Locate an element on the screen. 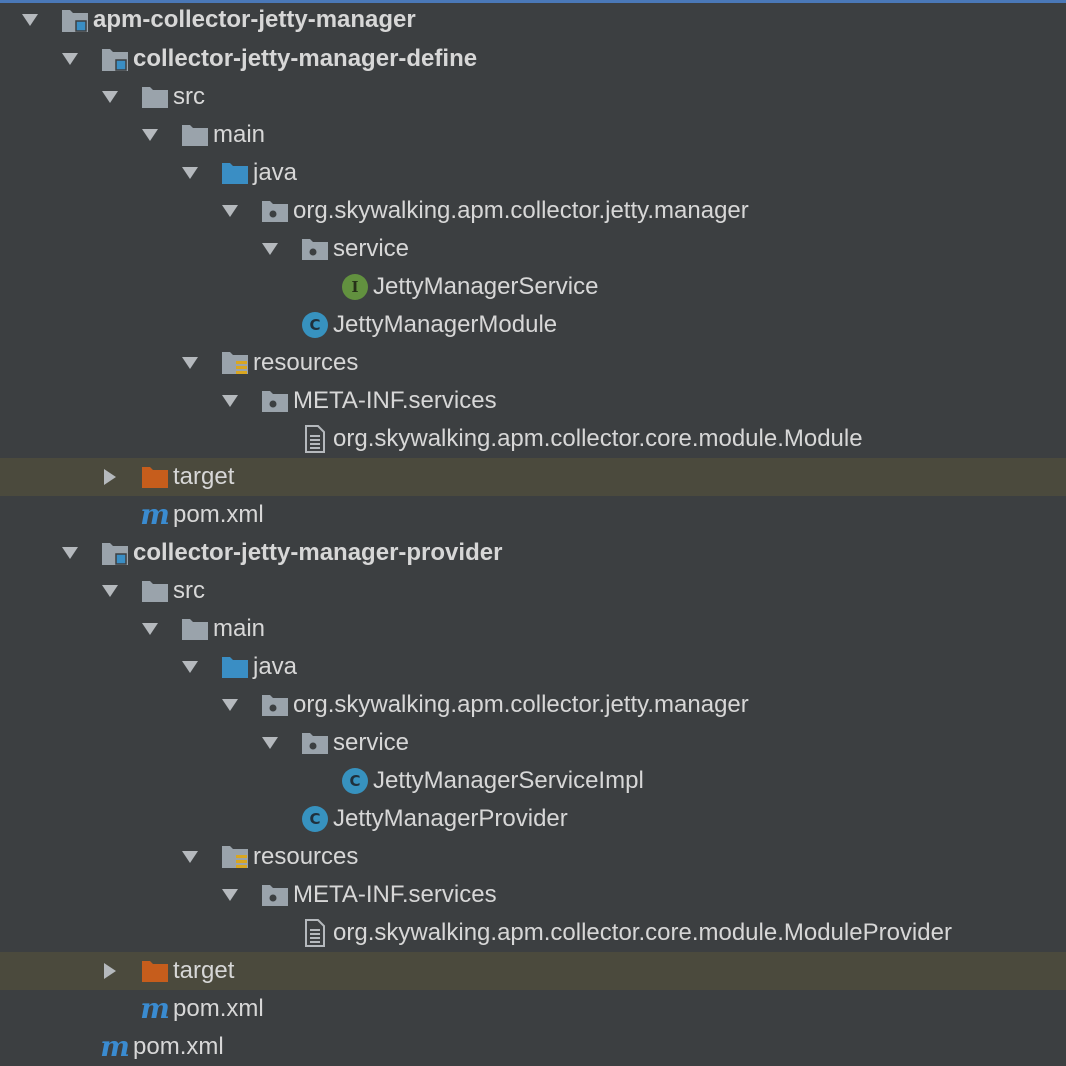 Image resolution: width=1066 pixels, height=1066 pixels. tree-row-apm-collector-jetty-manager: apm-collector-jetty-manager is located at coordinates (533, 20).